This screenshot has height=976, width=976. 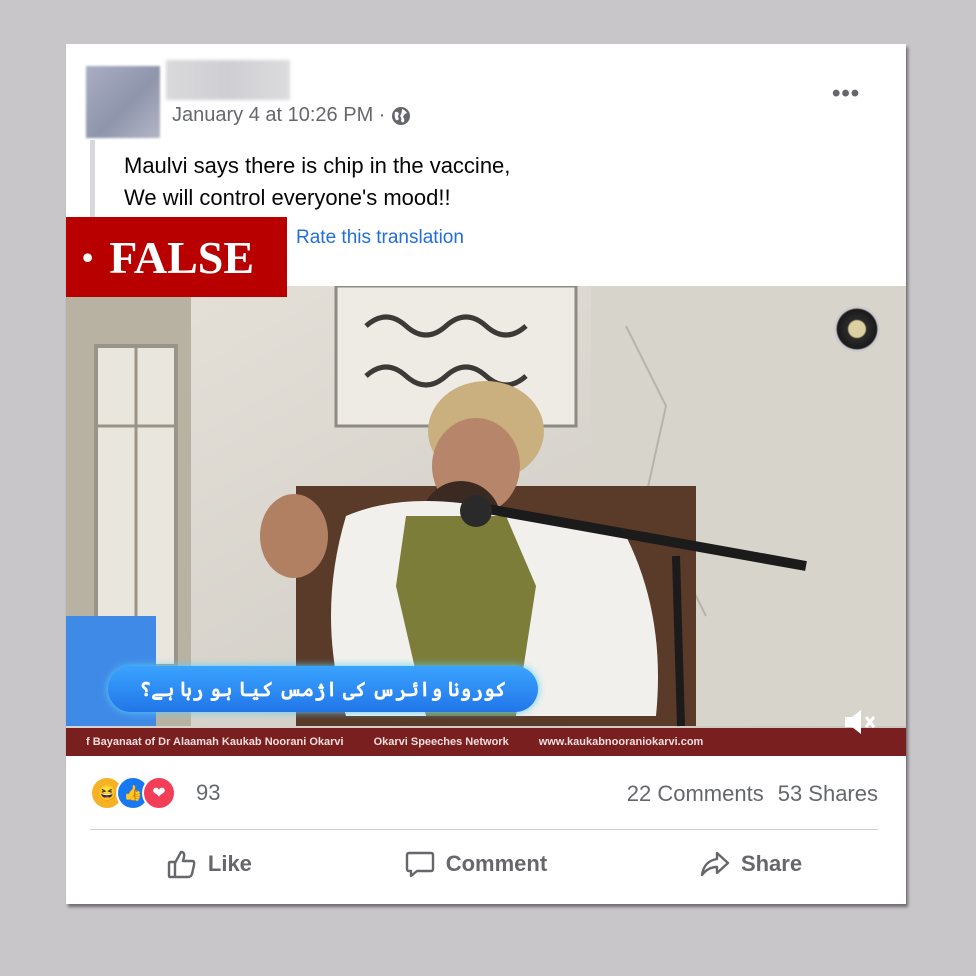 I want to click on reaction-summary: 😆 👍 ❤ 93, so click(x=155, y=793).